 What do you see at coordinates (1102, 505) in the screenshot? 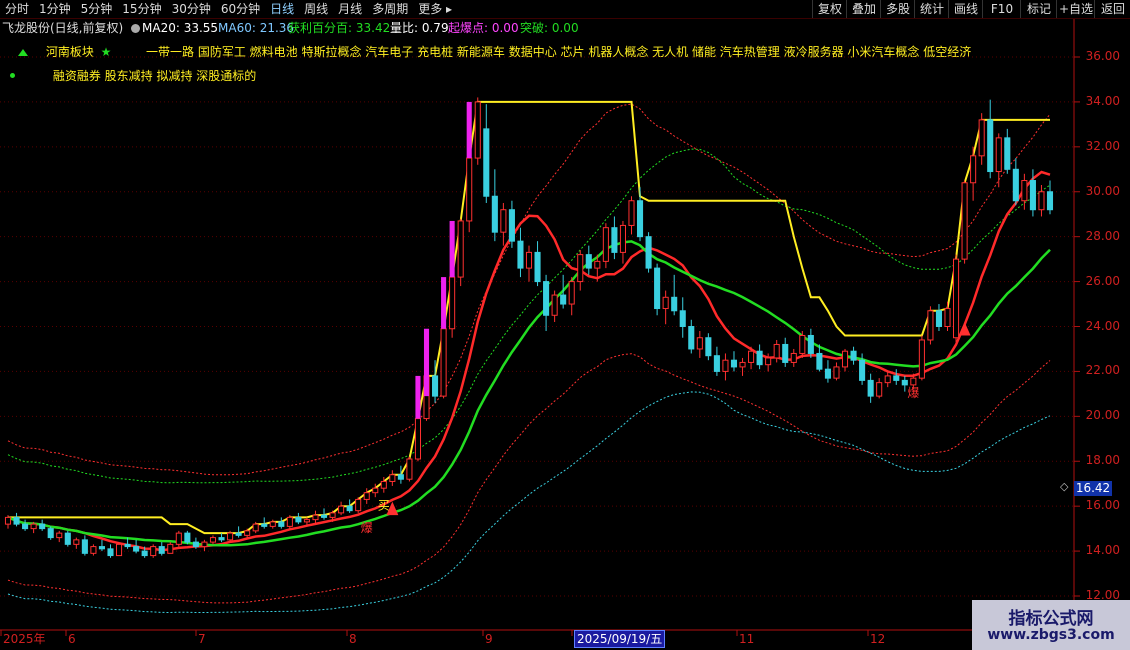
I see `y-tick-label: 16.00` at bounding box center [1102, 505].